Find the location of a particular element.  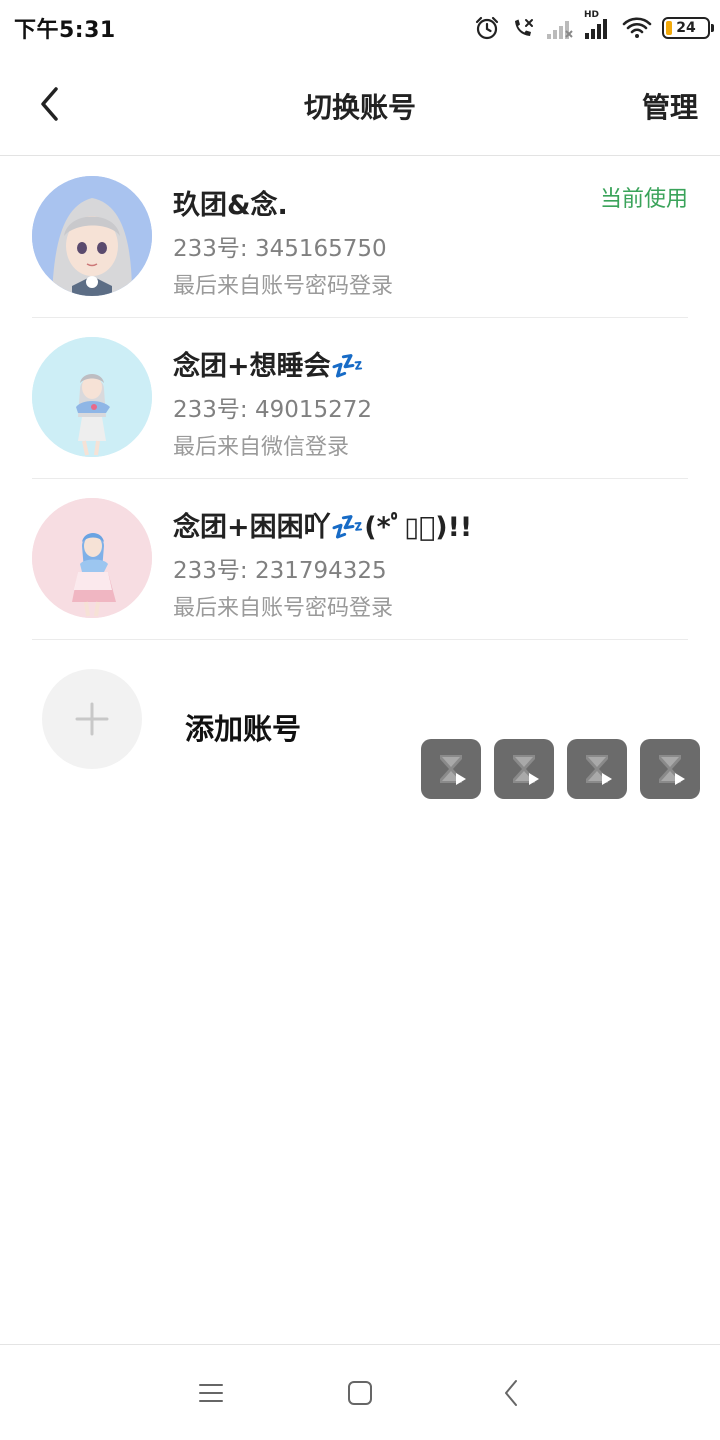

system-nav-bar is located at coordinates (360, 1392).